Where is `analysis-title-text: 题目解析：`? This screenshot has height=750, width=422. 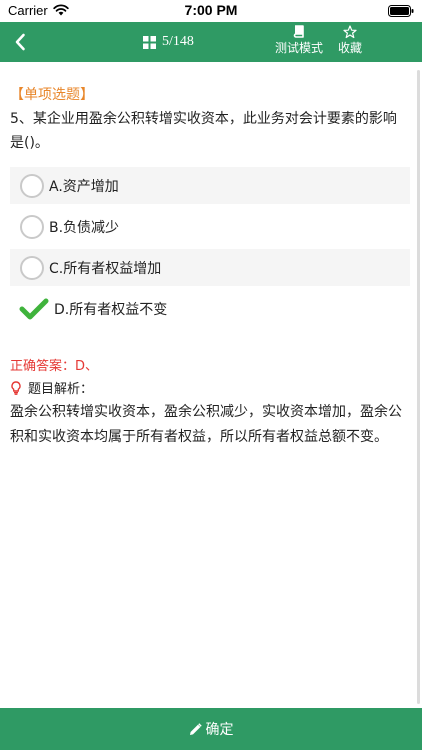
analysis-title-text: 题目解析： is located at coordinates (61, 389).